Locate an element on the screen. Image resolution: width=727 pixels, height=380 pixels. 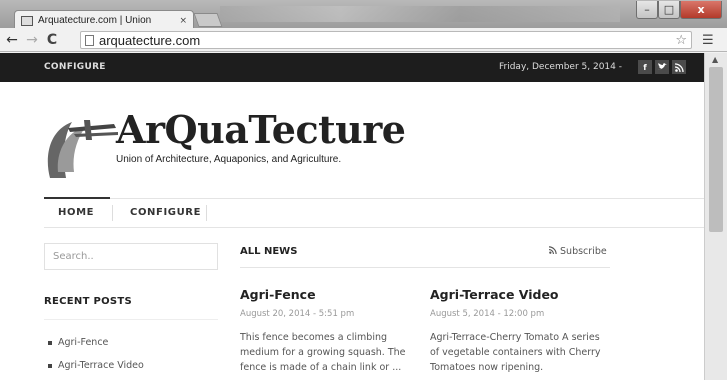
browser-toolbar: ← → C arquatecture.com ☆ ☰ is located at coordinates (363, 40).